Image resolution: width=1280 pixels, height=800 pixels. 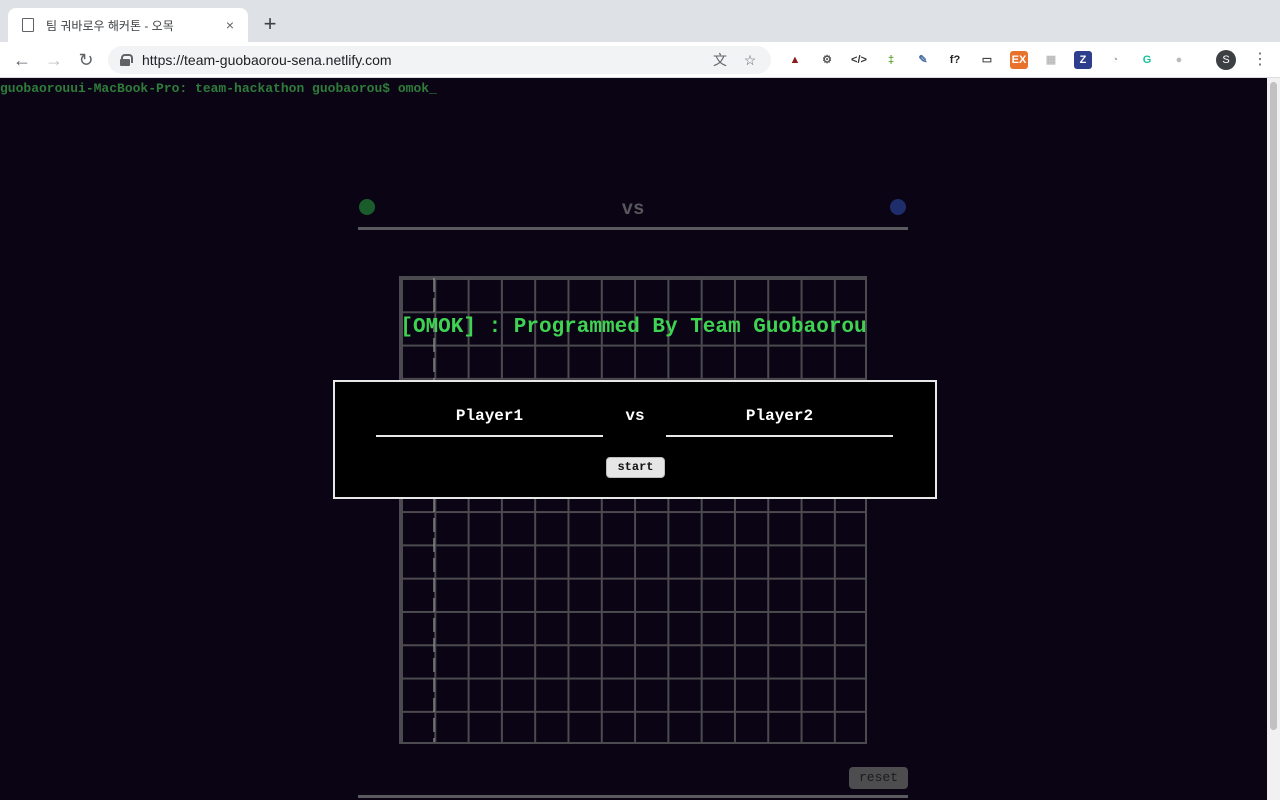 I want to click on cast-icon: ▭, so click(x=987, y=60).